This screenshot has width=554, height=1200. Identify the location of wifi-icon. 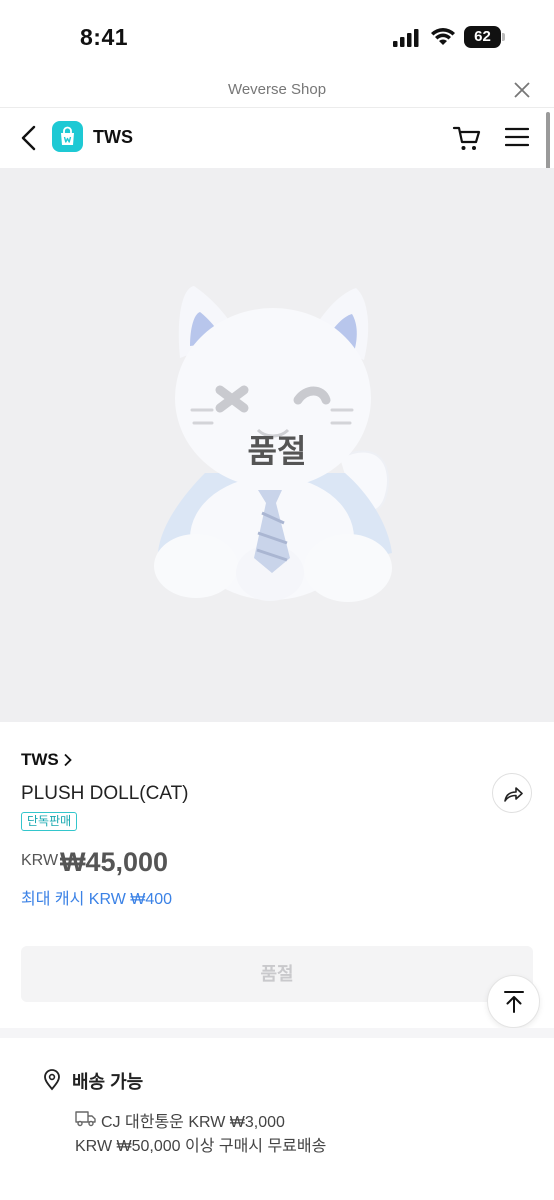
(443, 36).